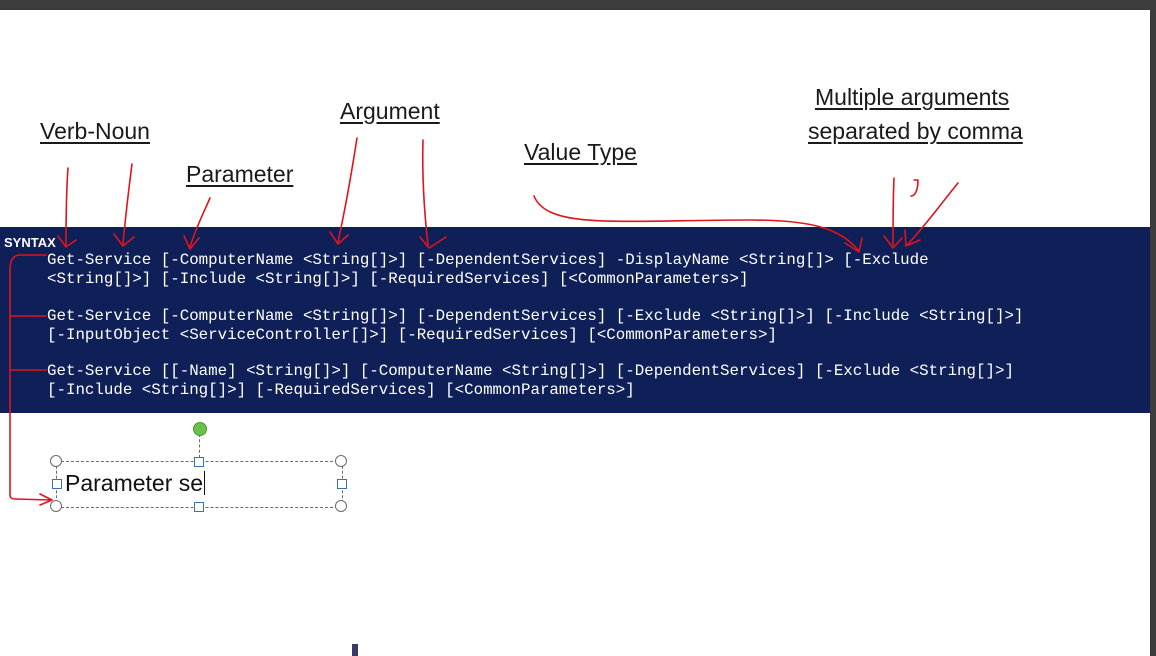  I want to click on multiple-arguments-label-line2: separated by comma, so click(915, 131).